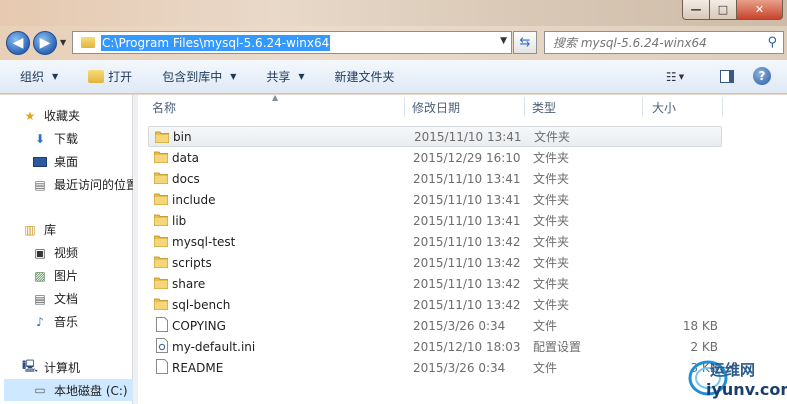 The image size is (787, 404). Describe the element at coordinates (40, 138) in the screenshot. I see `download-folder-icon: ⬇` at that location.